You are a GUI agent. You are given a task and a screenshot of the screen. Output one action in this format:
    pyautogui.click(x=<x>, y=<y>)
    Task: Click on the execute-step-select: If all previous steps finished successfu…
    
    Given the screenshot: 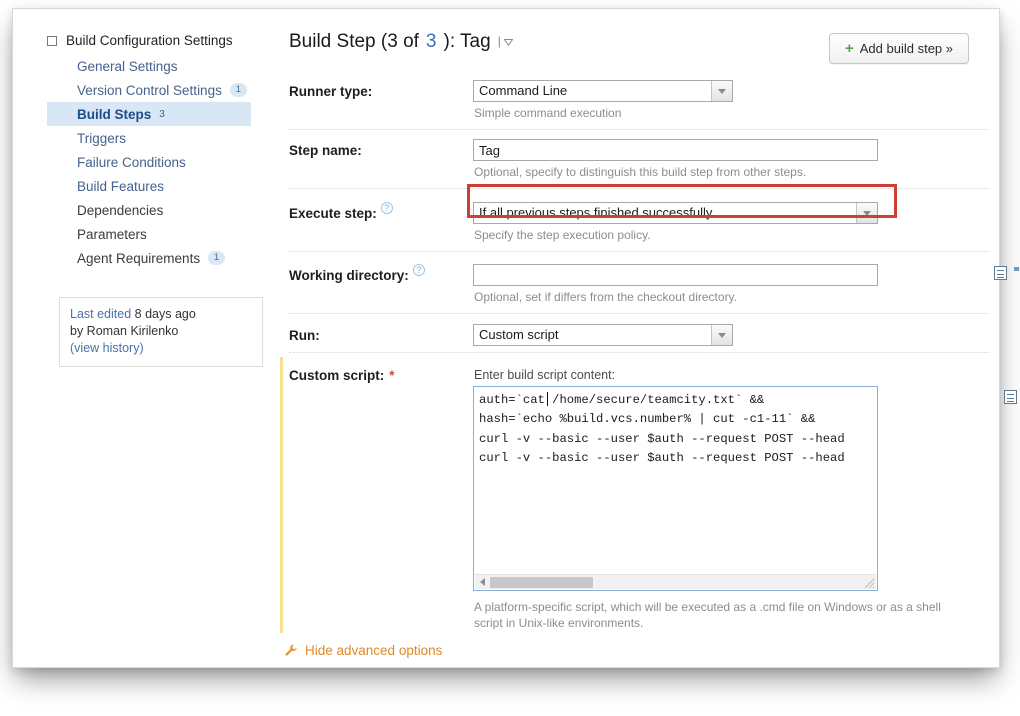 What is the action you would take?
    pyautogui.click(x=675, y=213)
    